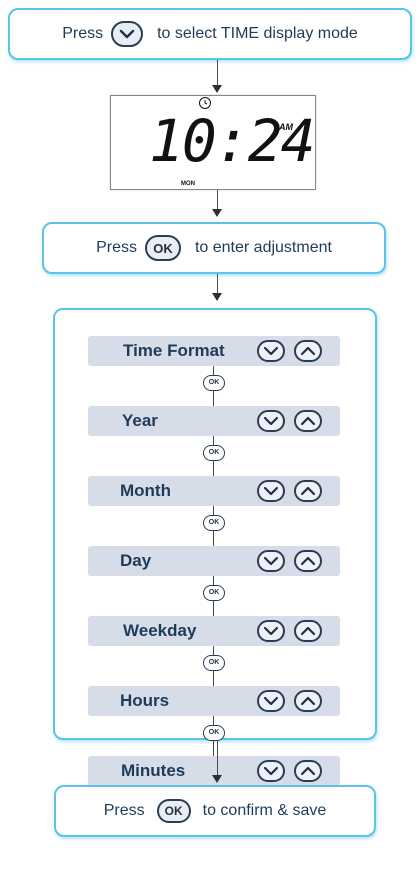  Describe the element at coordinates (214, 491) in the screenshot. I see `step-bar: Month` at that location.